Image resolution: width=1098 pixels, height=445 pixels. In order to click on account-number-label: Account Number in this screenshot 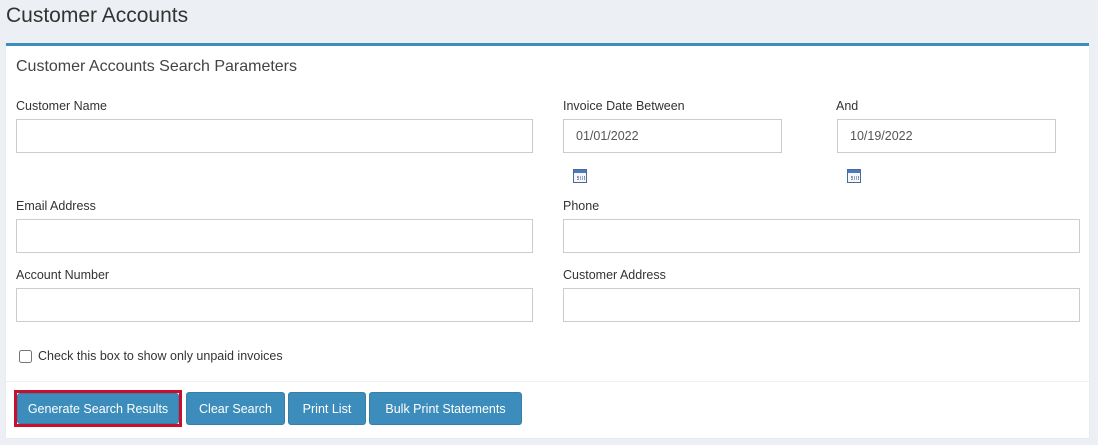, I will do `click(63, 275)`.